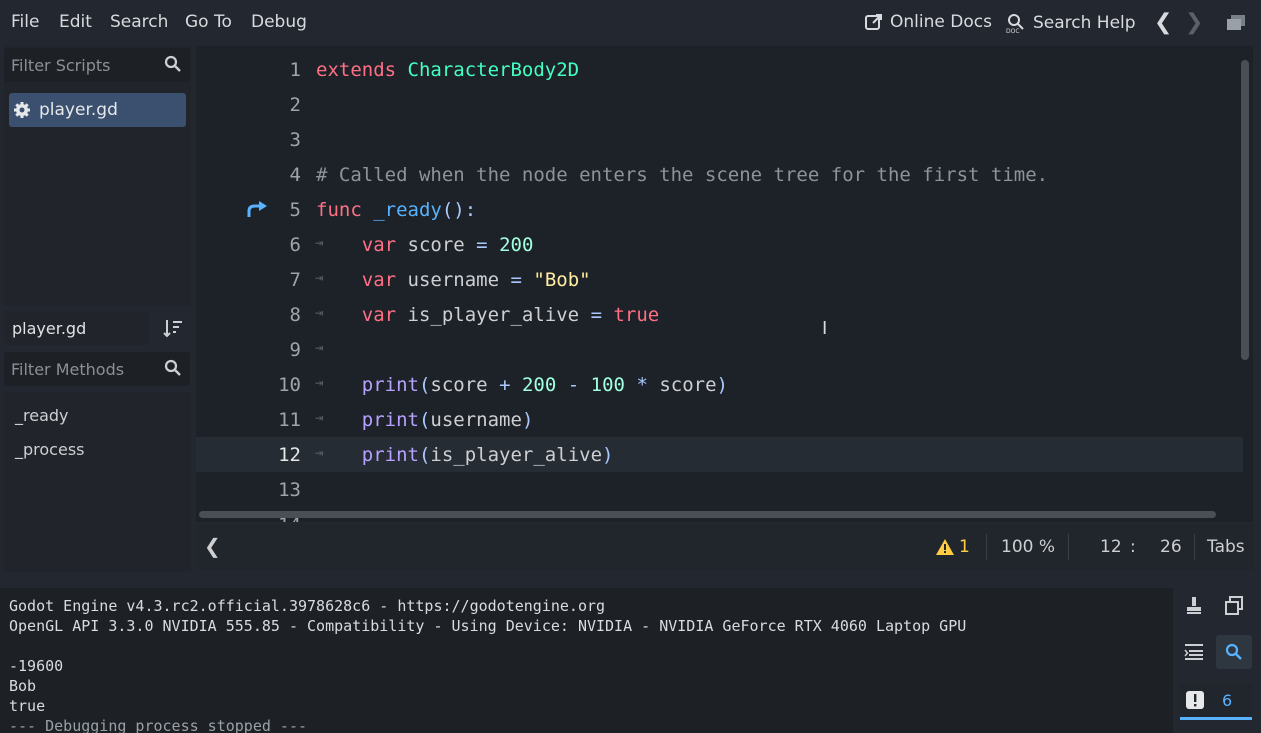  What do you see at coordinates (78, 110) in the screenshot?
I see `script-item-label: player.gd` at bounding box center [78, 110].